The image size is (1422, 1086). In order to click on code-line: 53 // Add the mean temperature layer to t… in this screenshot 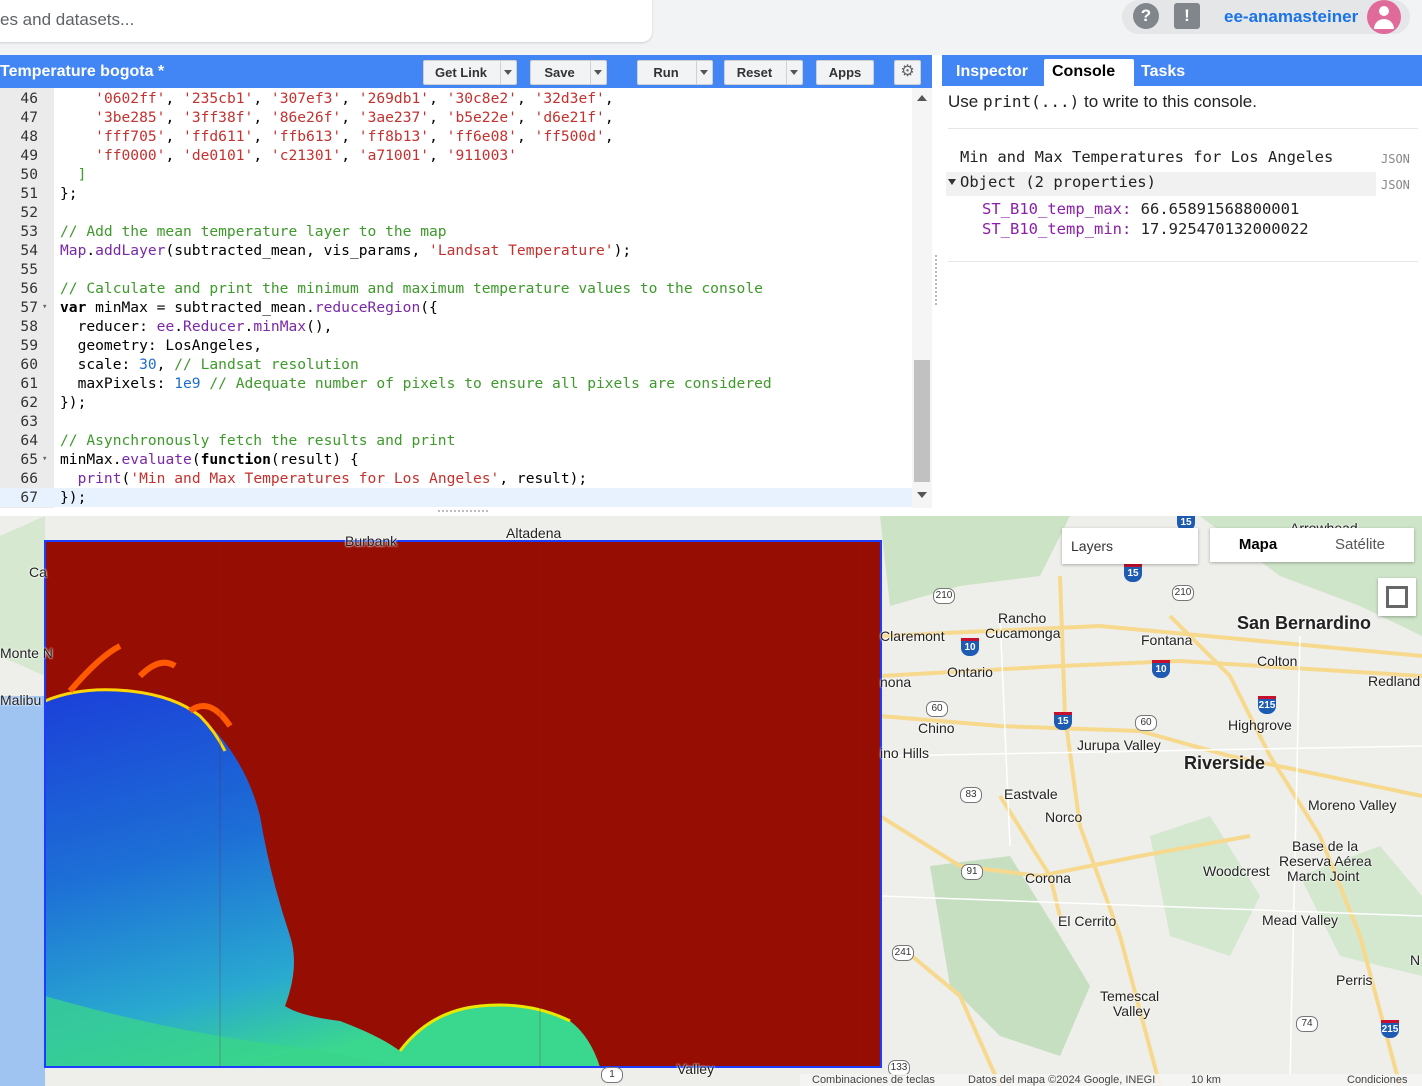, I will do `click(456, 231)`.